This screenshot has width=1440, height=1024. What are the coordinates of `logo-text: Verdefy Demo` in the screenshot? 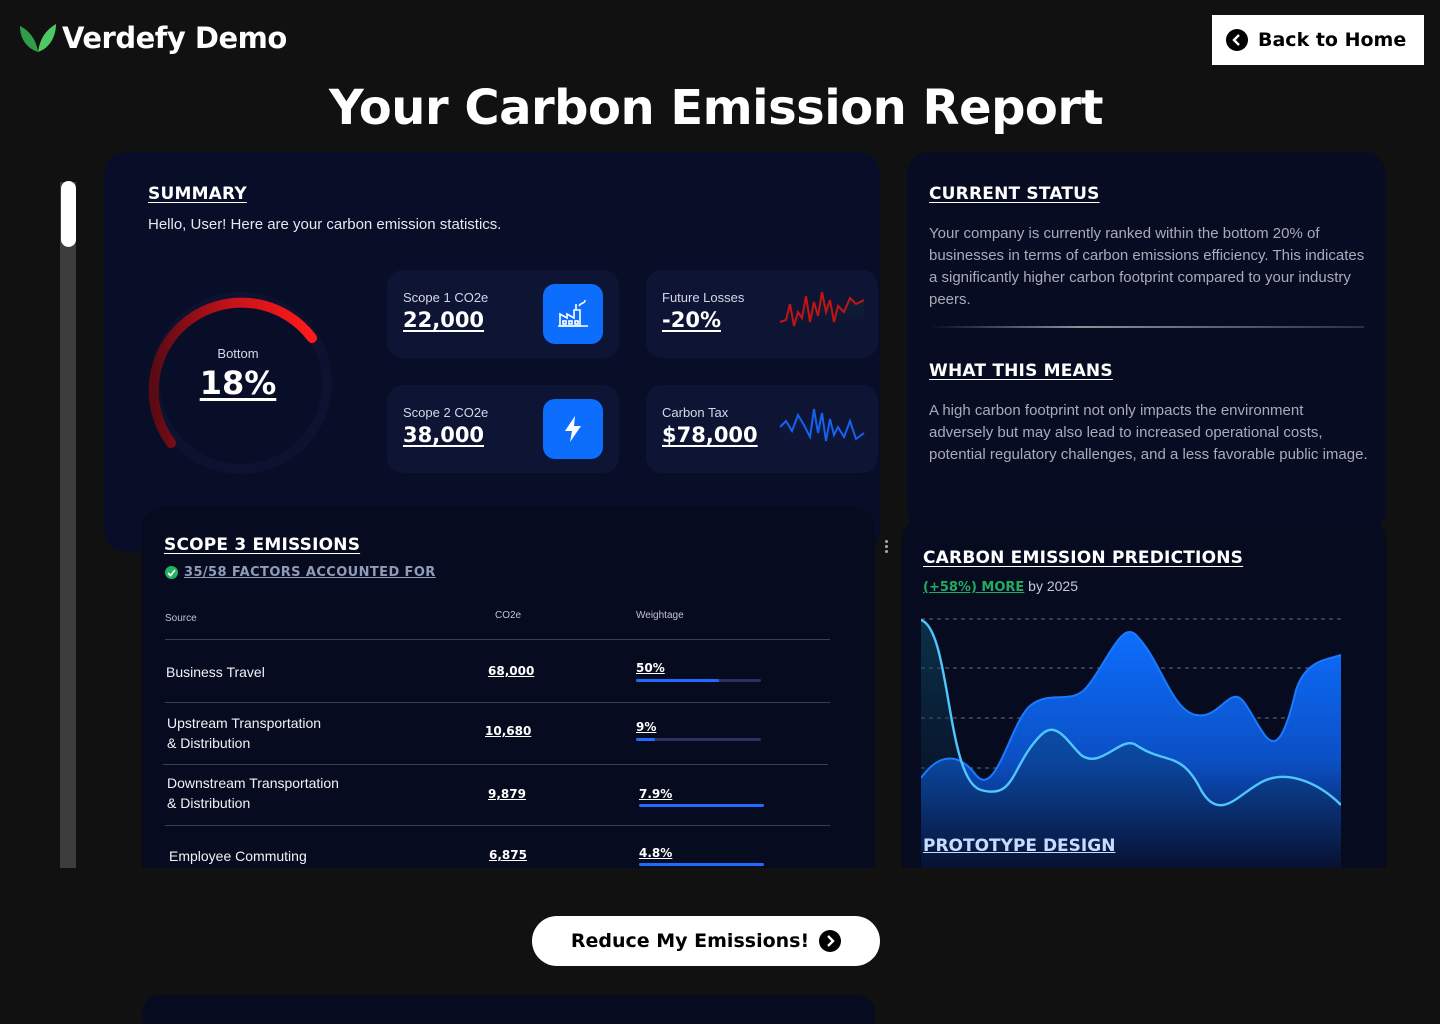 It's located at (174, 38).